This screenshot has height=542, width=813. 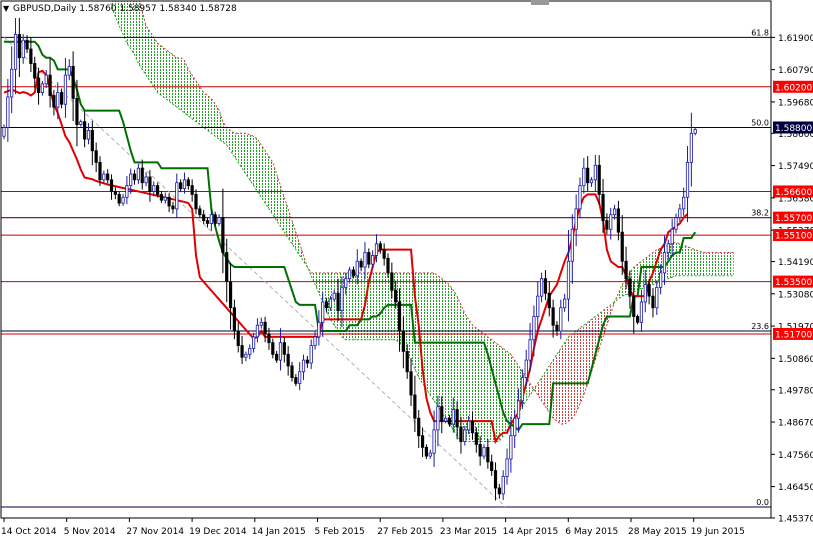 What do you see at coordinates (760, 326) in the screenshot?
I see `fib-label: 23.6` at bounding box center [760, 326].